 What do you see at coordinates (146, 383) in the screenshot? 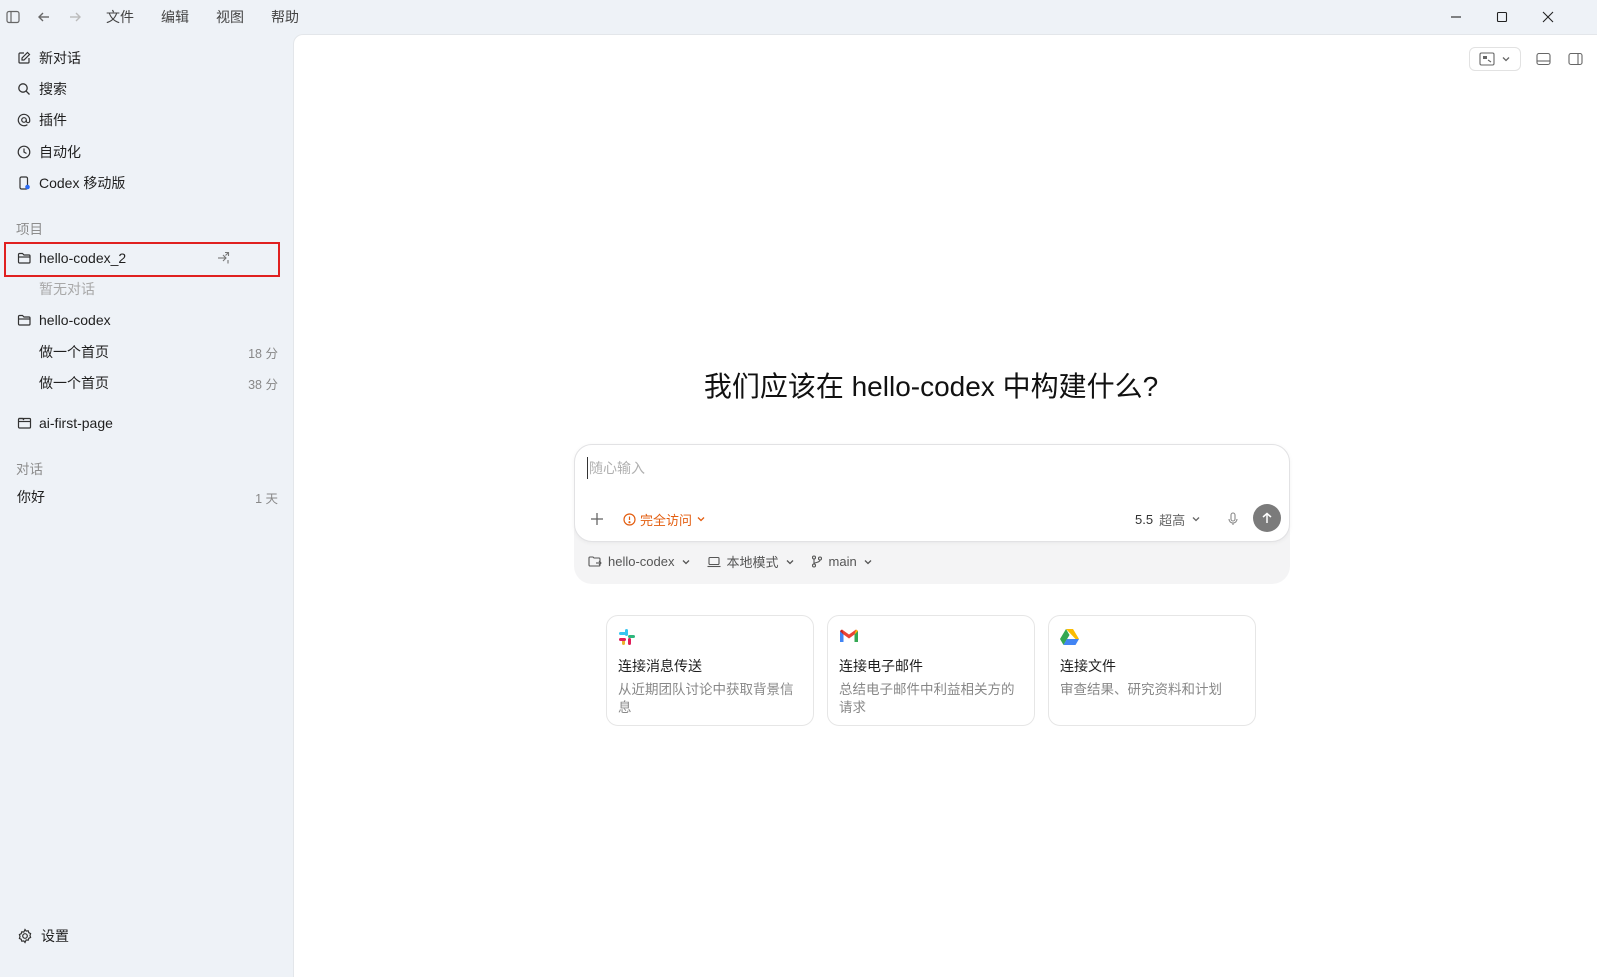
I see `thread-item: 做一个首页 38 分` at bounding box center [146, 383].